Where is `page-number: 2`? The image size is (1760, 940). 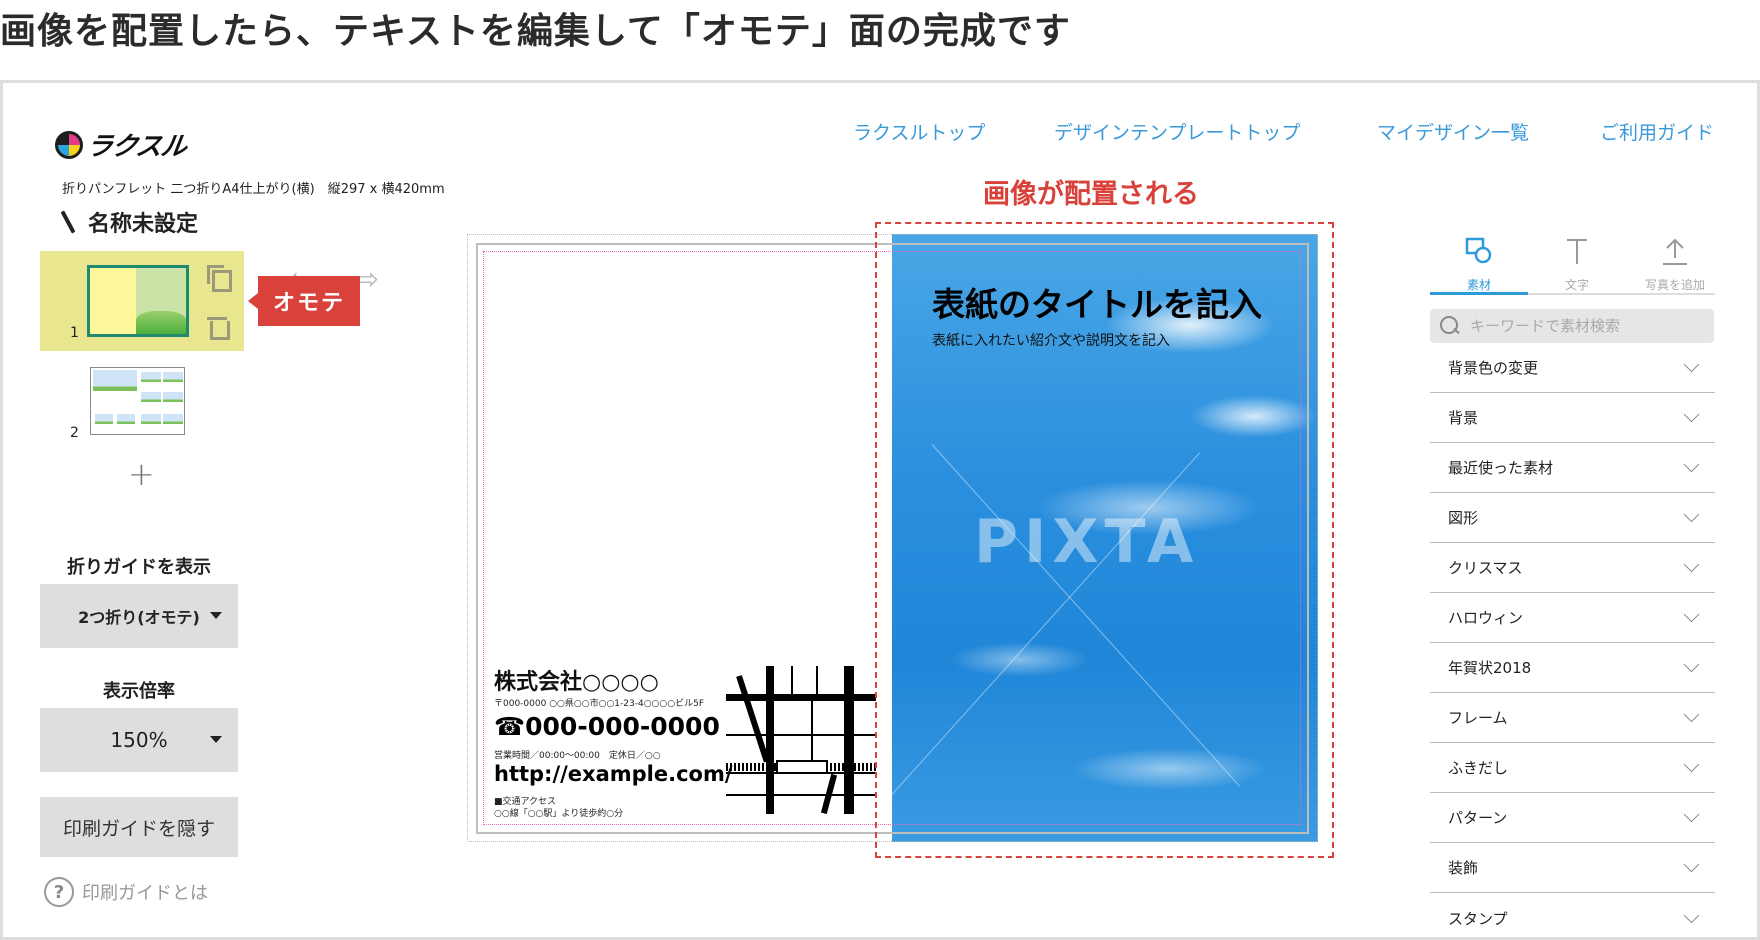 page-number: 2 is located at coordinates (74, 433).